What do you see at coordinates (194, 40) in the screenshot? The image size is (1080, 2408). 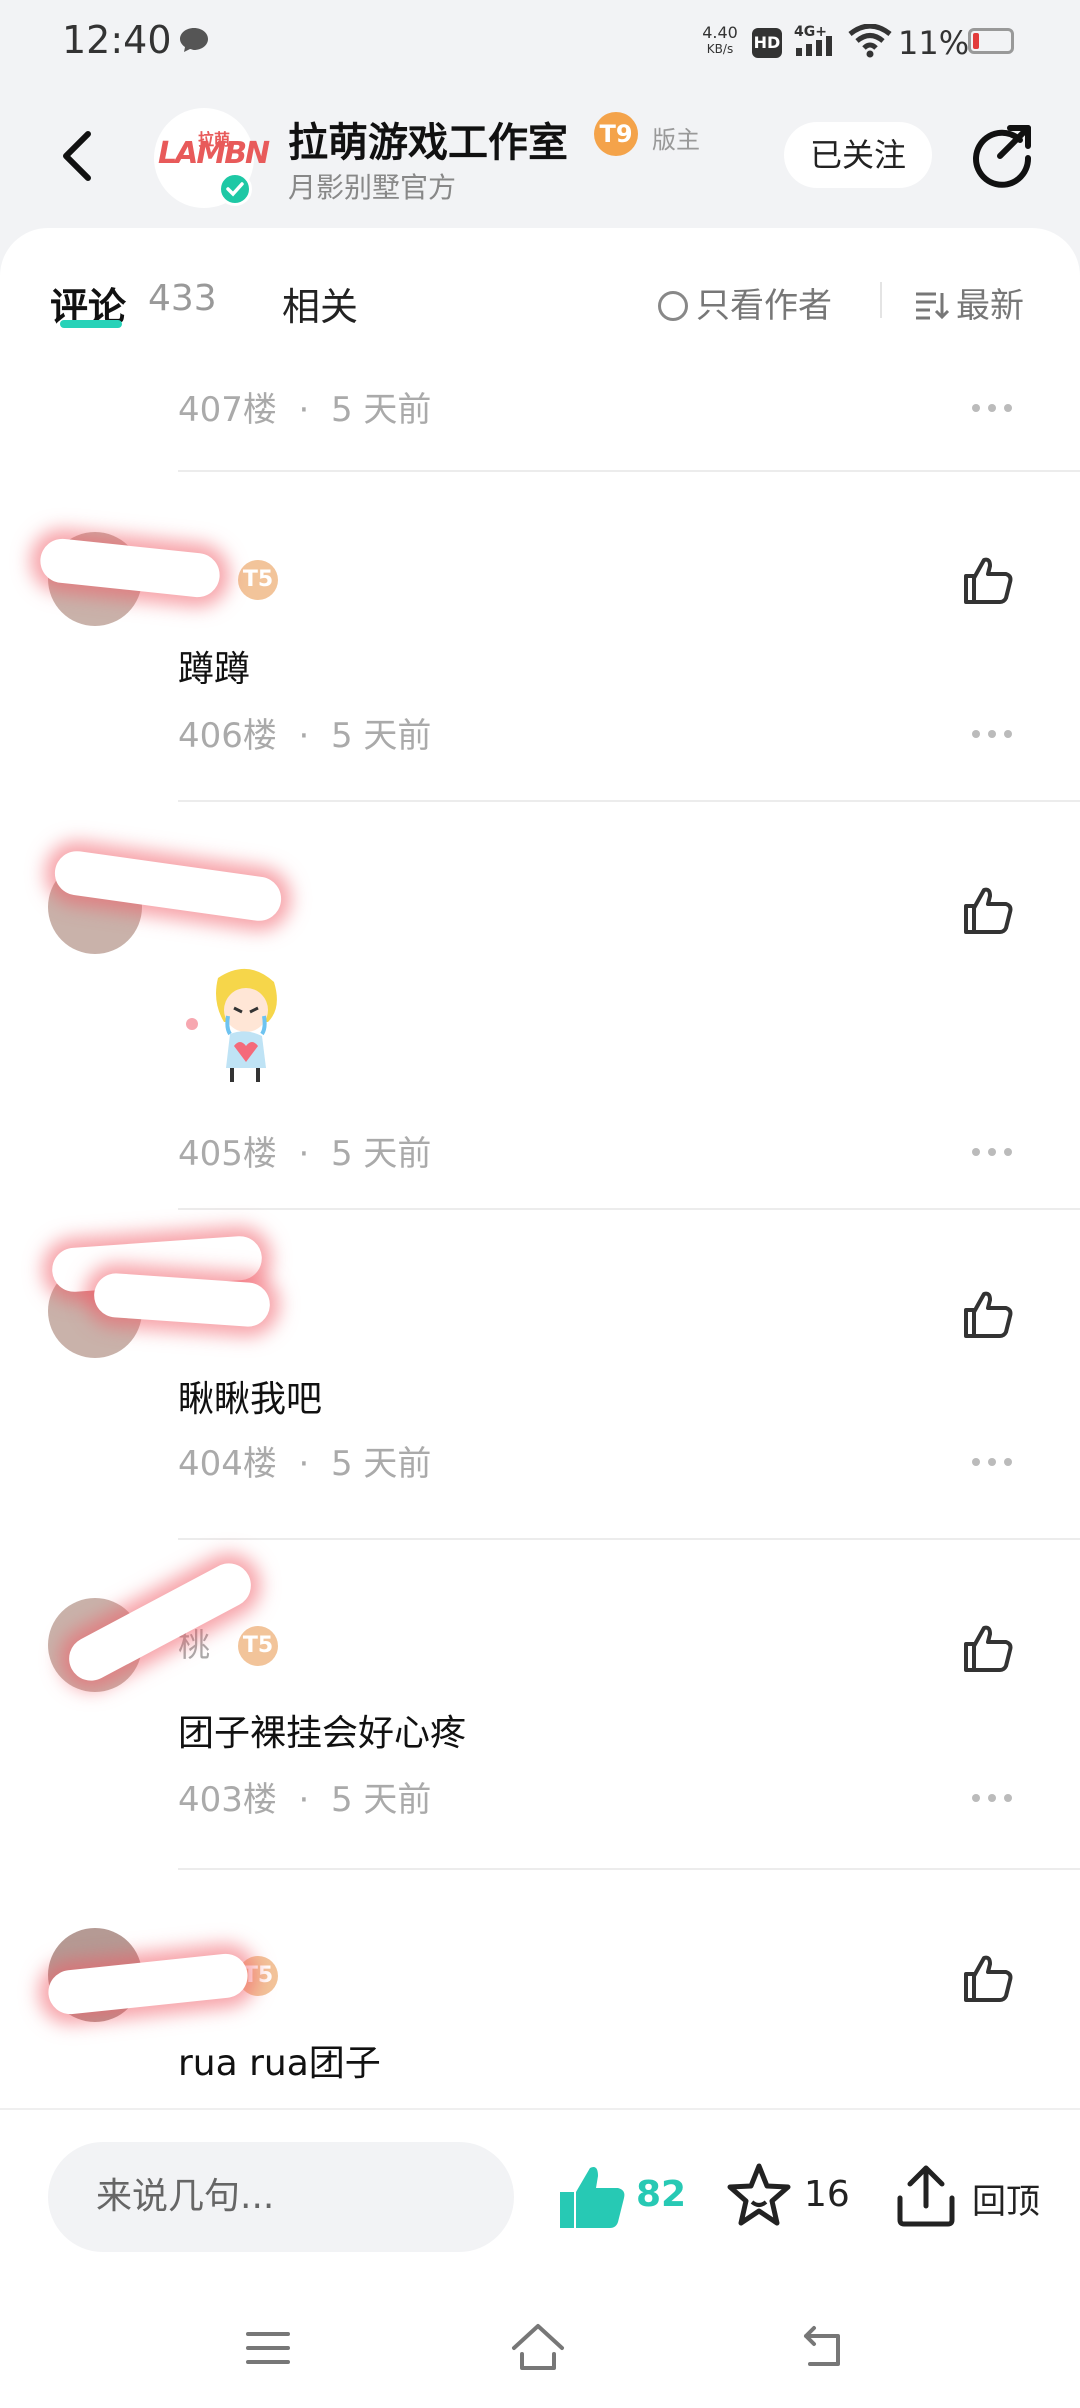 I see `chat-notification-icon` at bounding box center [194, 40].